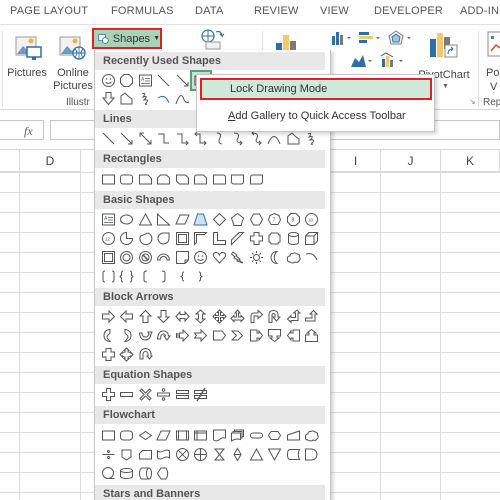  What do you see at coordinates (370, 38) in the screenshot?
I see `bar-chart-icon` at bounding box center [370, 38].